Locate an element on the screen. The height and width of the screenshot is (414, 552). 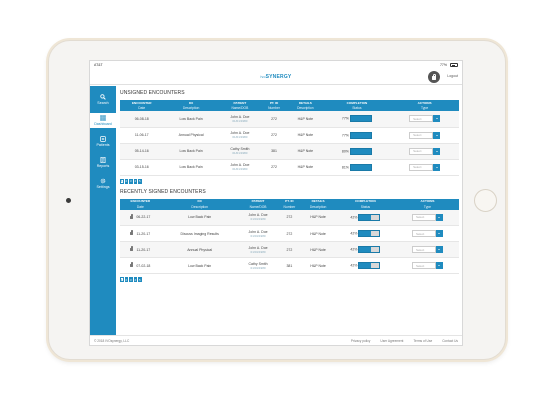
contact-link: Contact Us is located at coordinates (450, 341).